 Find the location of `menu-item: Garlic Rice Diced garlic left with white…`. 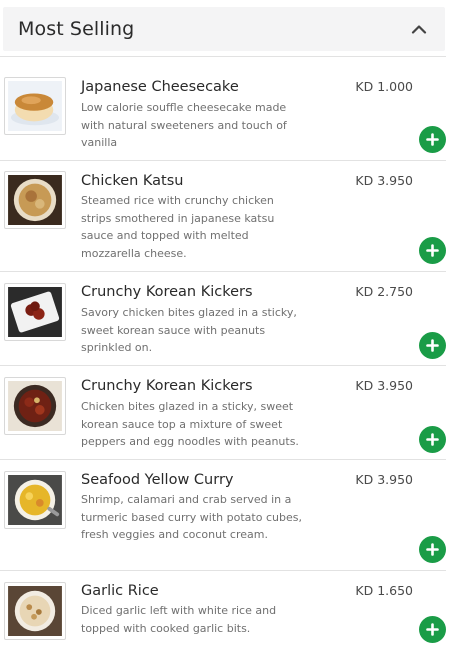

menu-item: Garlic Rice Diced garlic left with white… is located at coordinates (223, 615).